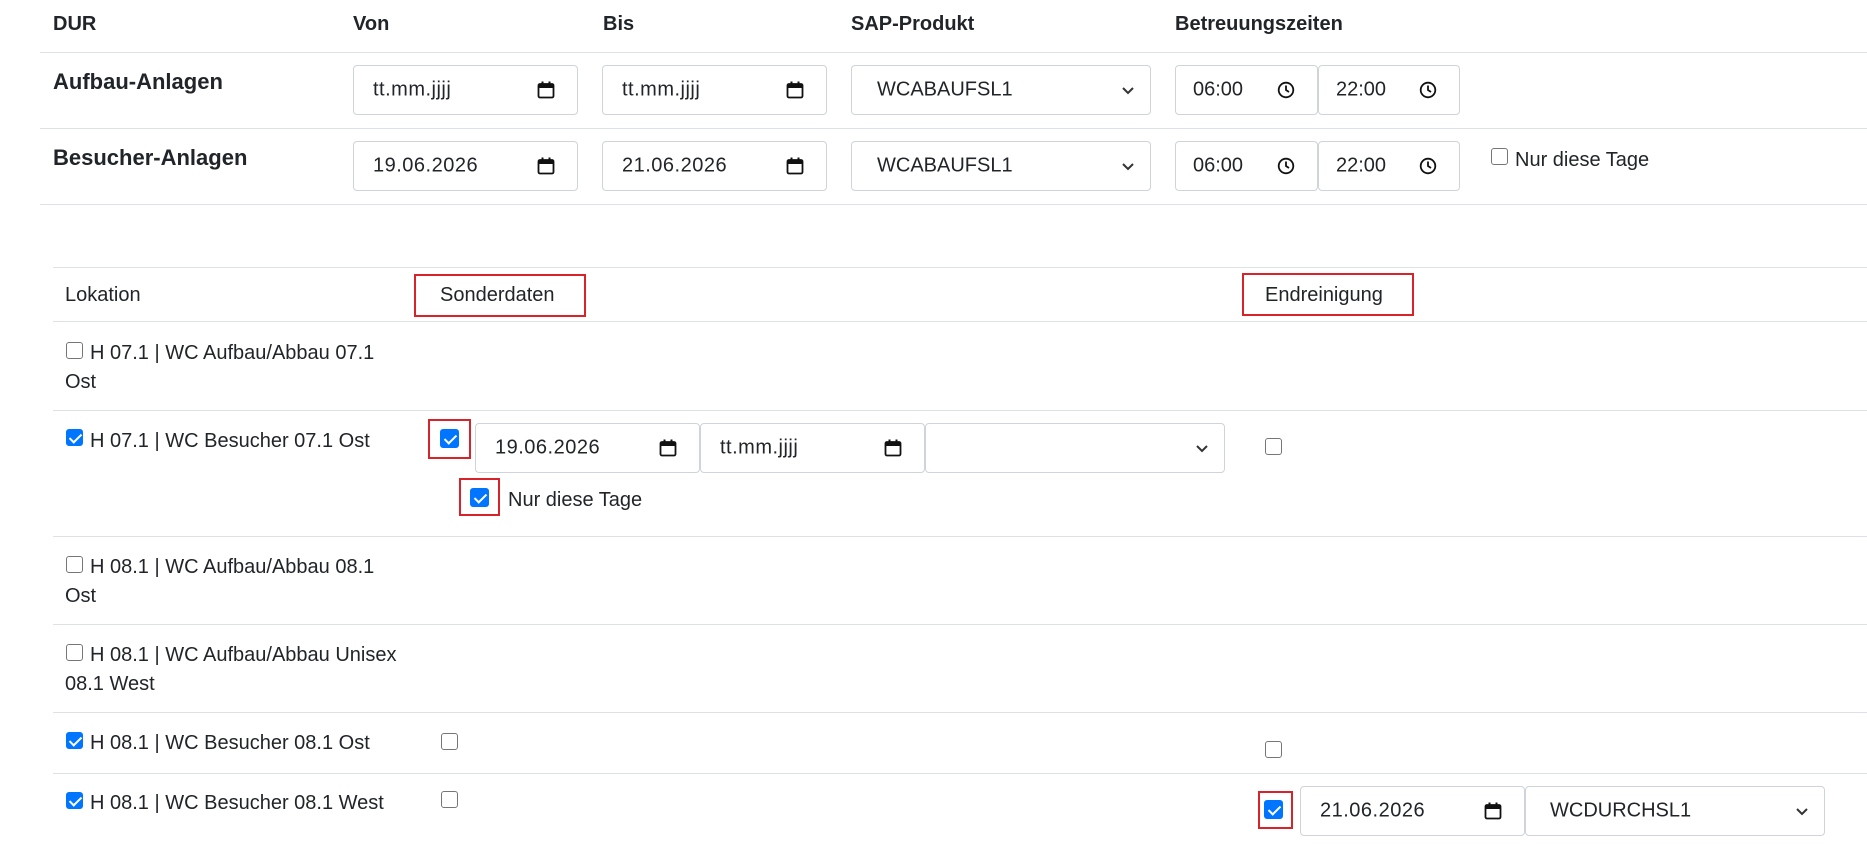 The height and width of the screenshot is (853, 1867). I want to click on header-von: Von, so click(371, 24).